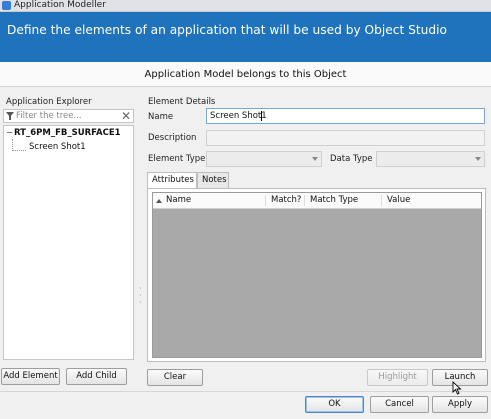 This screenshot has height=419, width=491. I want to click on highlight-button: Highlight, so click(397, 377).